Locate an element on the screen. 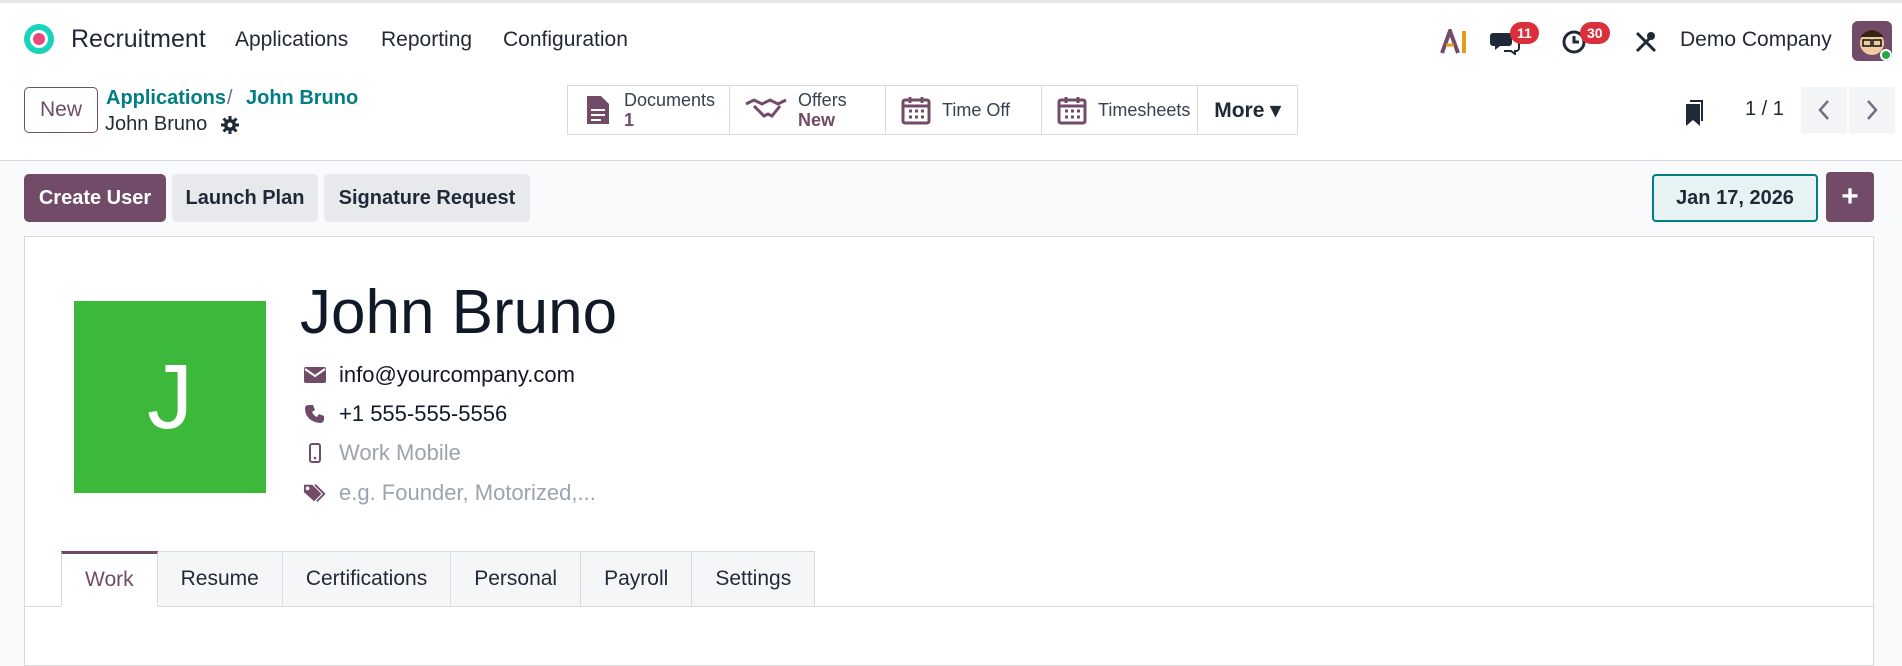 Image resolution: width=1902 pixels, height=666 pixels. handshake-icon is located at coordinates (766, 108).